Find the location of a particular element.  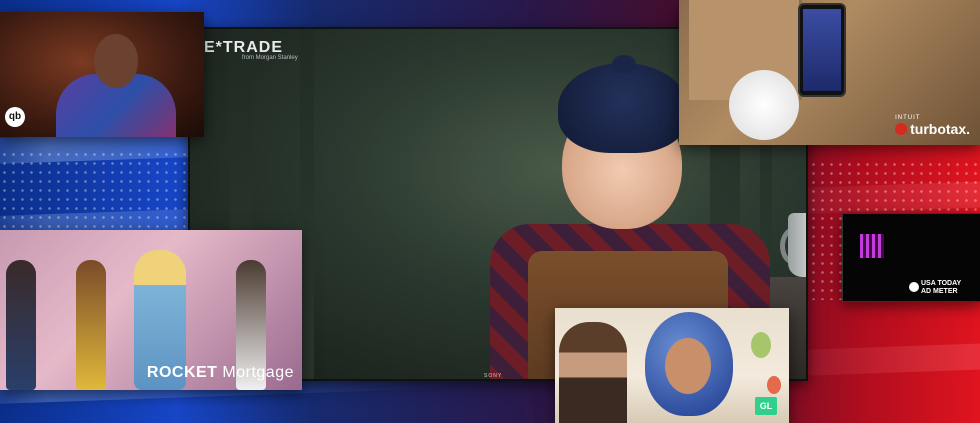

white-cat is located at coordinates (764, 105).